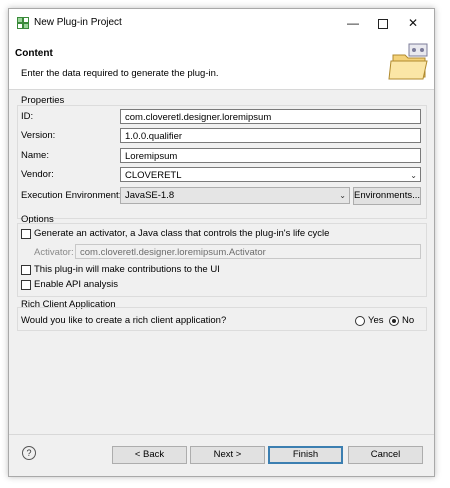 This screenshot has height=488, width=450. I want to click on activator-label: Activator:, so click(54, 252).